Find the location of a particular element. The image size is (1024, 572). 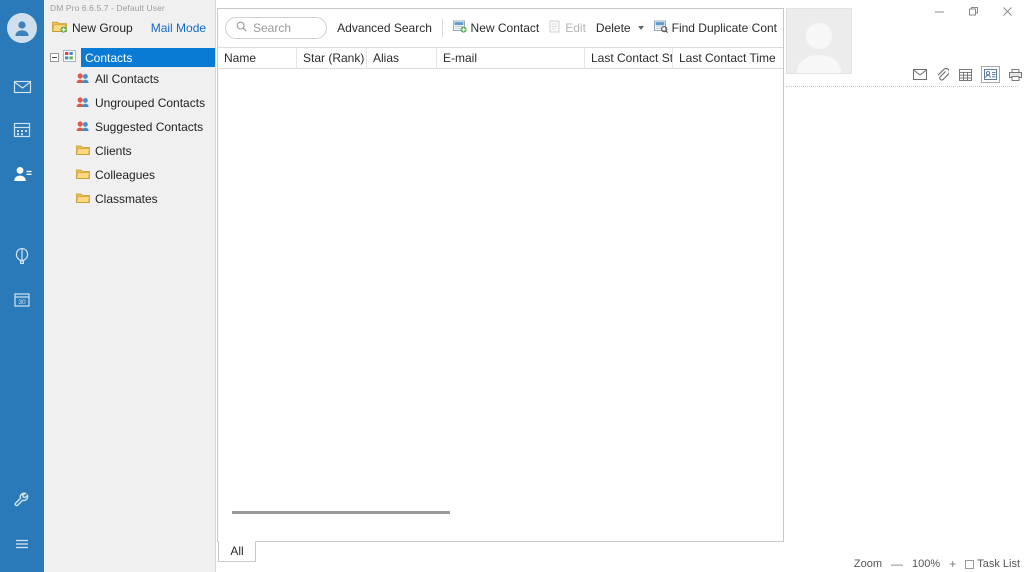

rail-item-menu is located at coordinates (22, 544).